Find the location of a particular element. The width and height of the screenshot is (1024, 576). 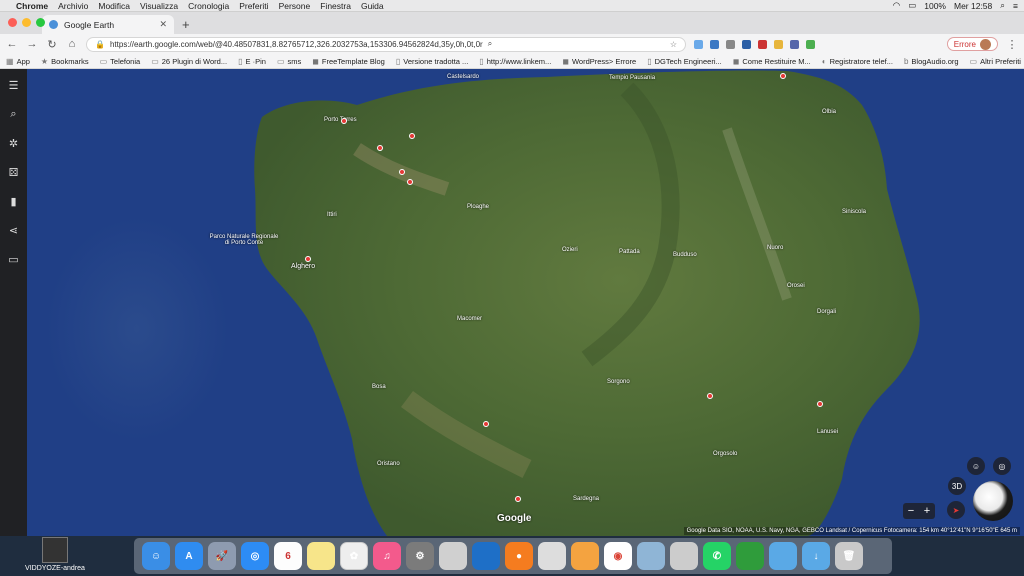

system-prefs-icon: ⚙ is located at coordinates (420, 556).